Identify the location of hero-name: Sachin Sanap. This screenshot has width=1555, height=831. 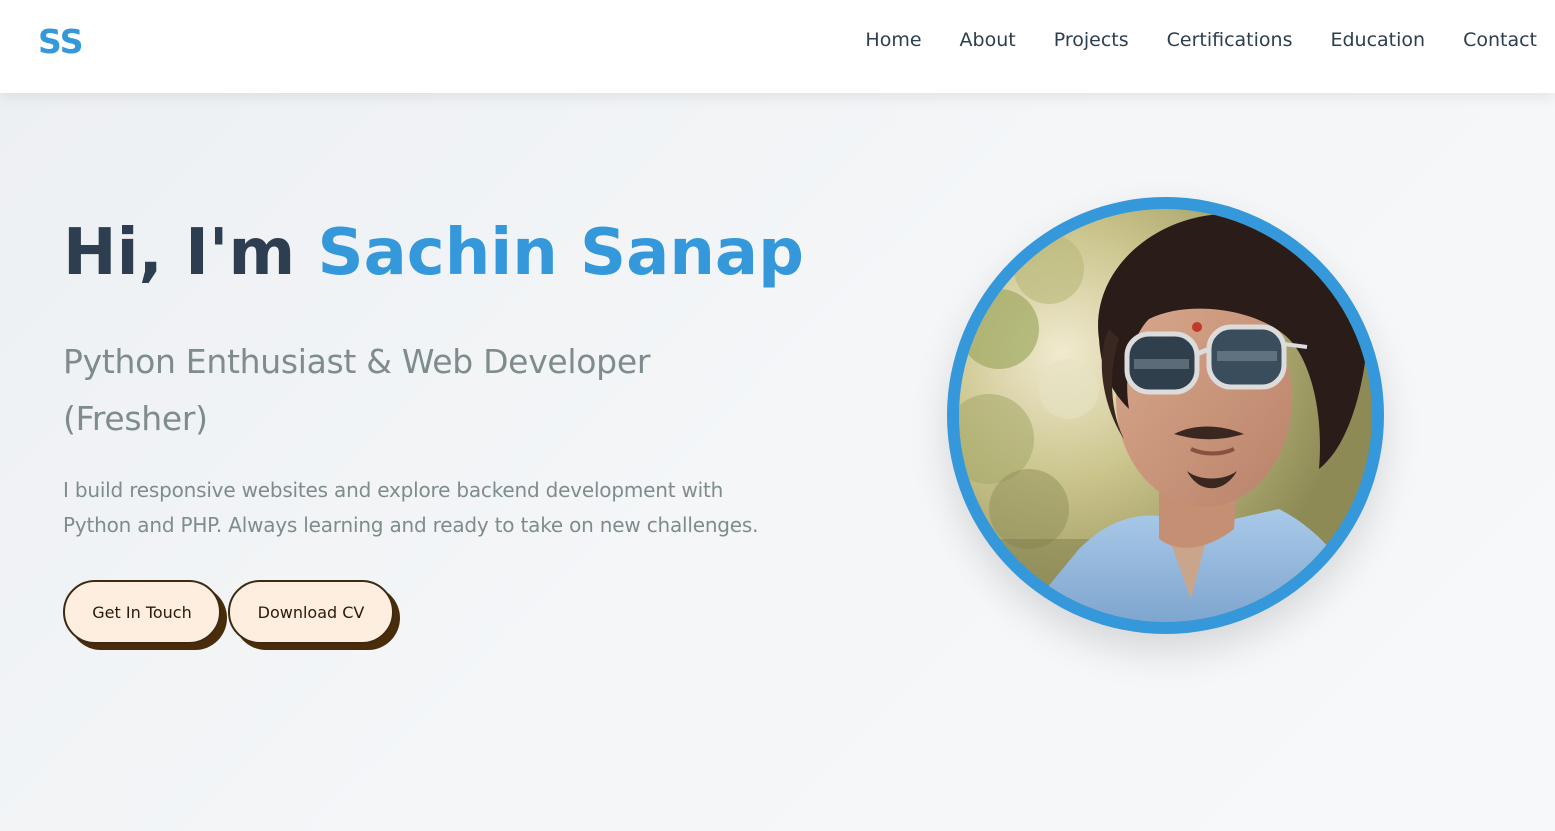
(560, 253).